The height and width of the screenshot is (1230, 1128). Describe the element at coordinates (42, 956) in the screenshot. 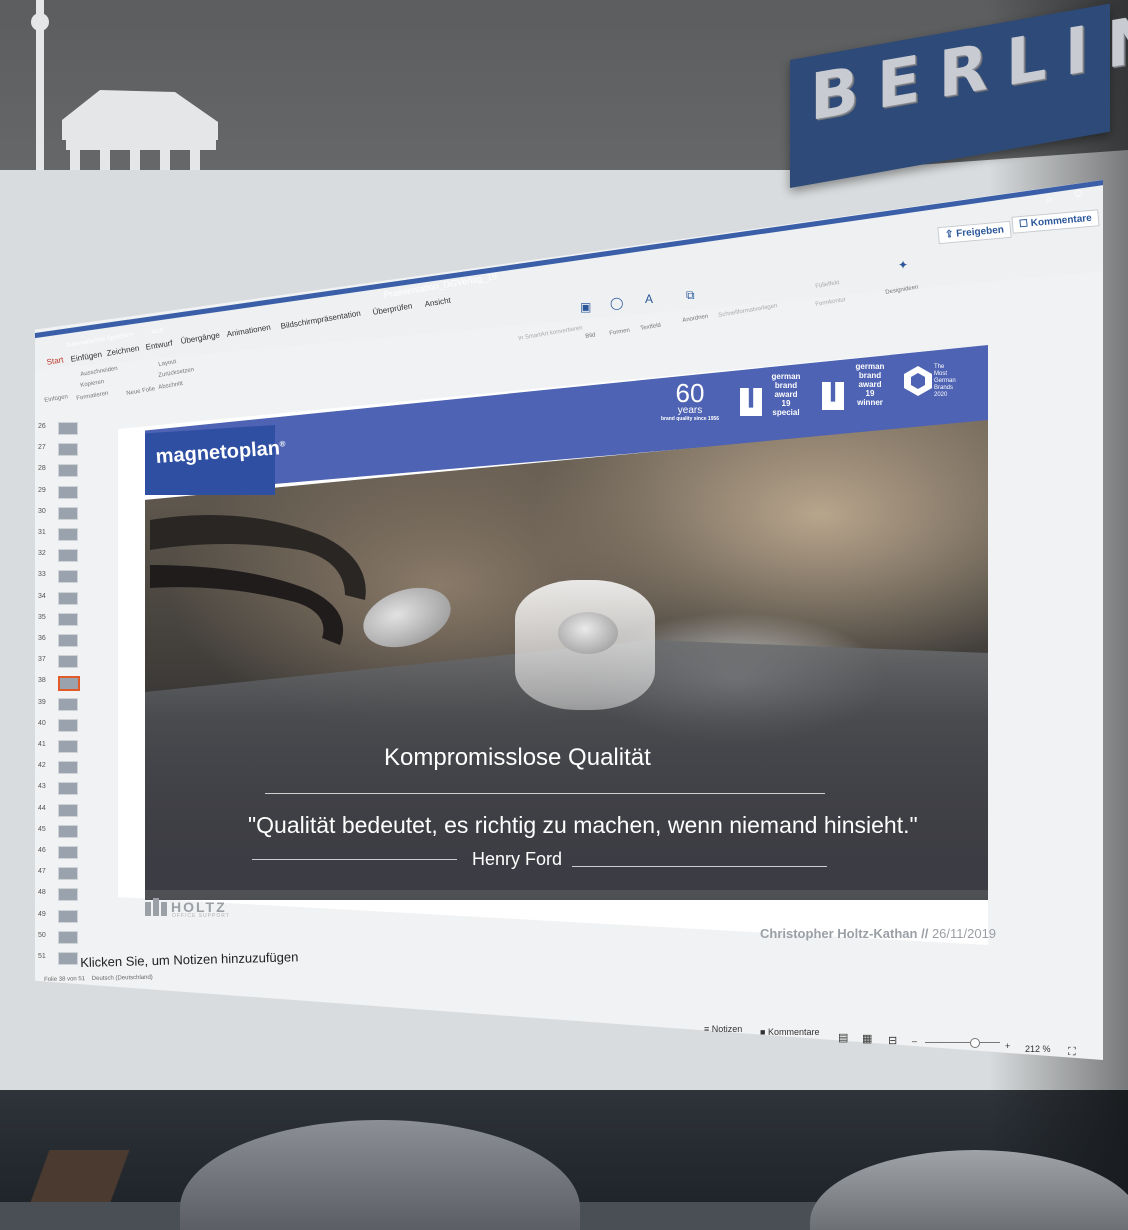

I see `thumbnail-number: 51` at that location.